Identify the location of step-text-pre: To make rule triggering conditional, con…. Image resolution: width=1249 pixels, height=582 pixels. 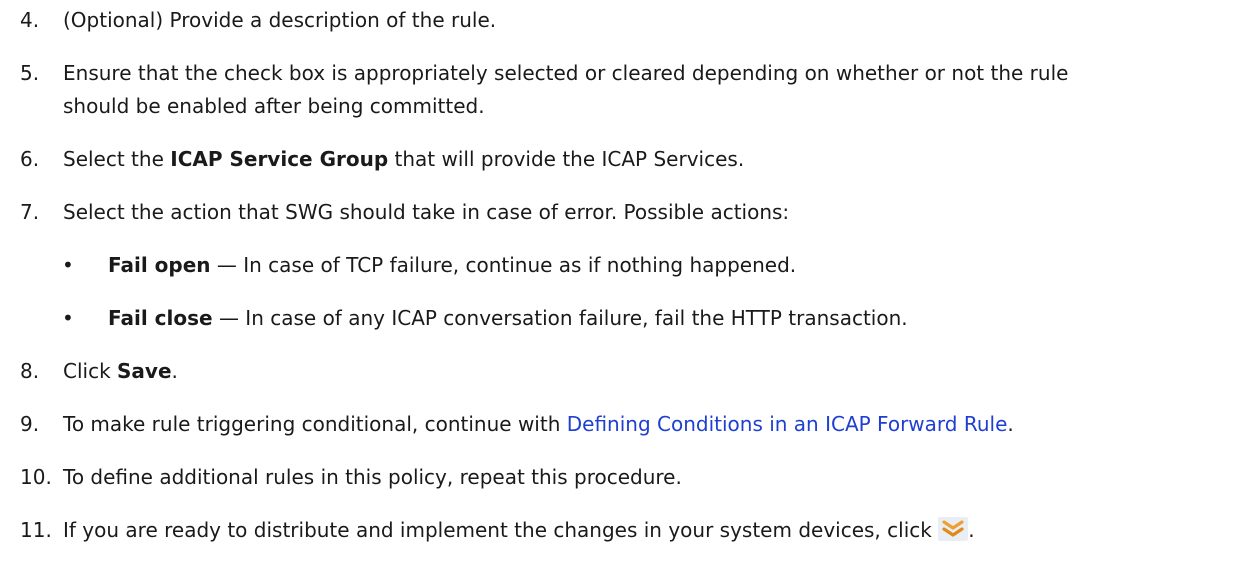
(315, 424).